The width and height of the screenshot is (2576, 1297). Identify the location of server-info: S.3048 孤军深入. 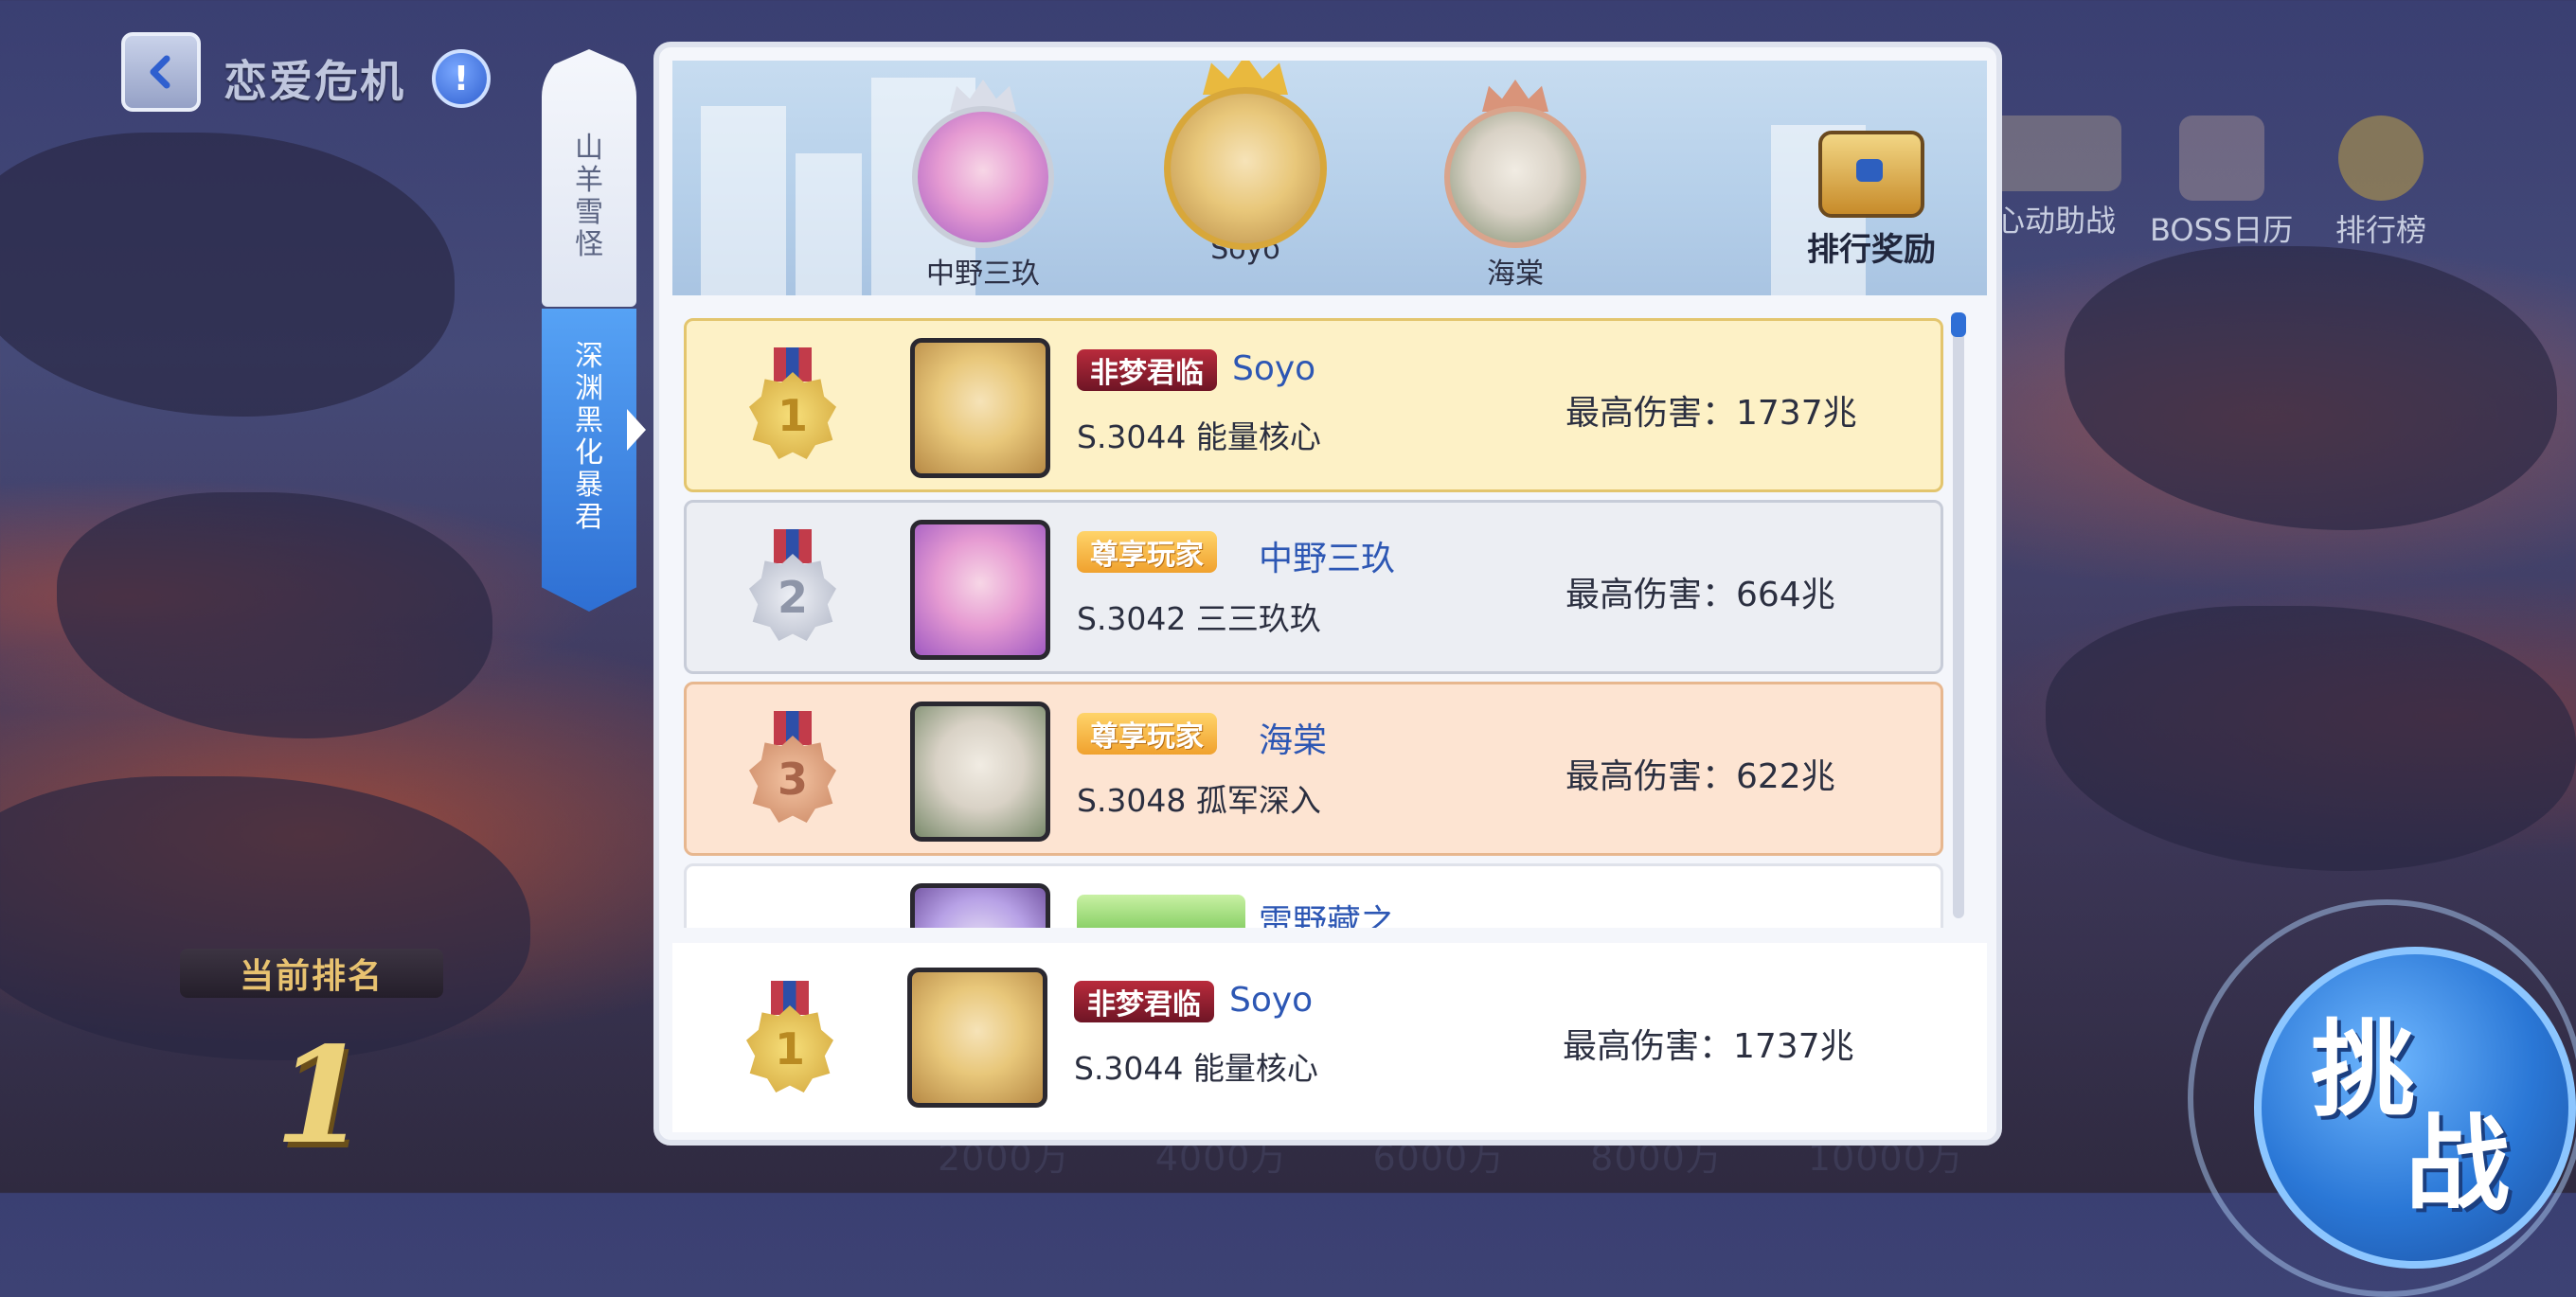
(1199, 800).